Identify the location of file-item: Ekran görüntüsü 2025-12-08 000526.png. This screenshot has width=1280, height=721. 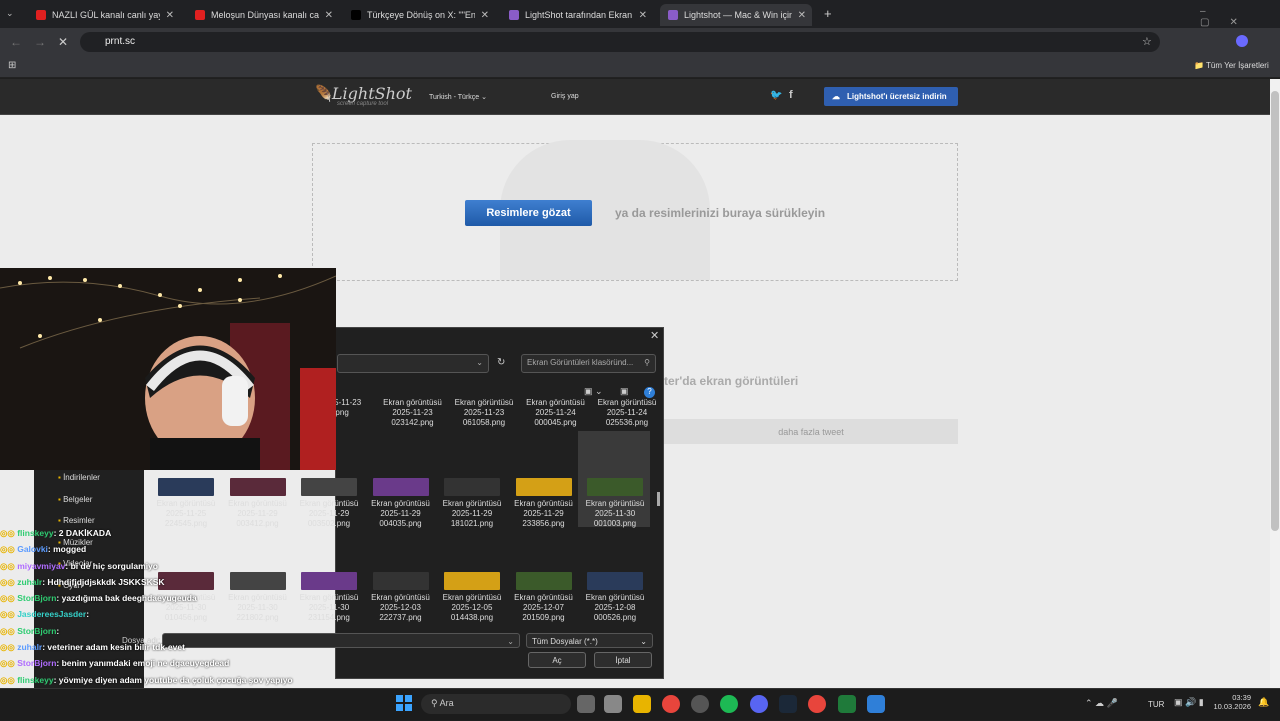
(615, 597).